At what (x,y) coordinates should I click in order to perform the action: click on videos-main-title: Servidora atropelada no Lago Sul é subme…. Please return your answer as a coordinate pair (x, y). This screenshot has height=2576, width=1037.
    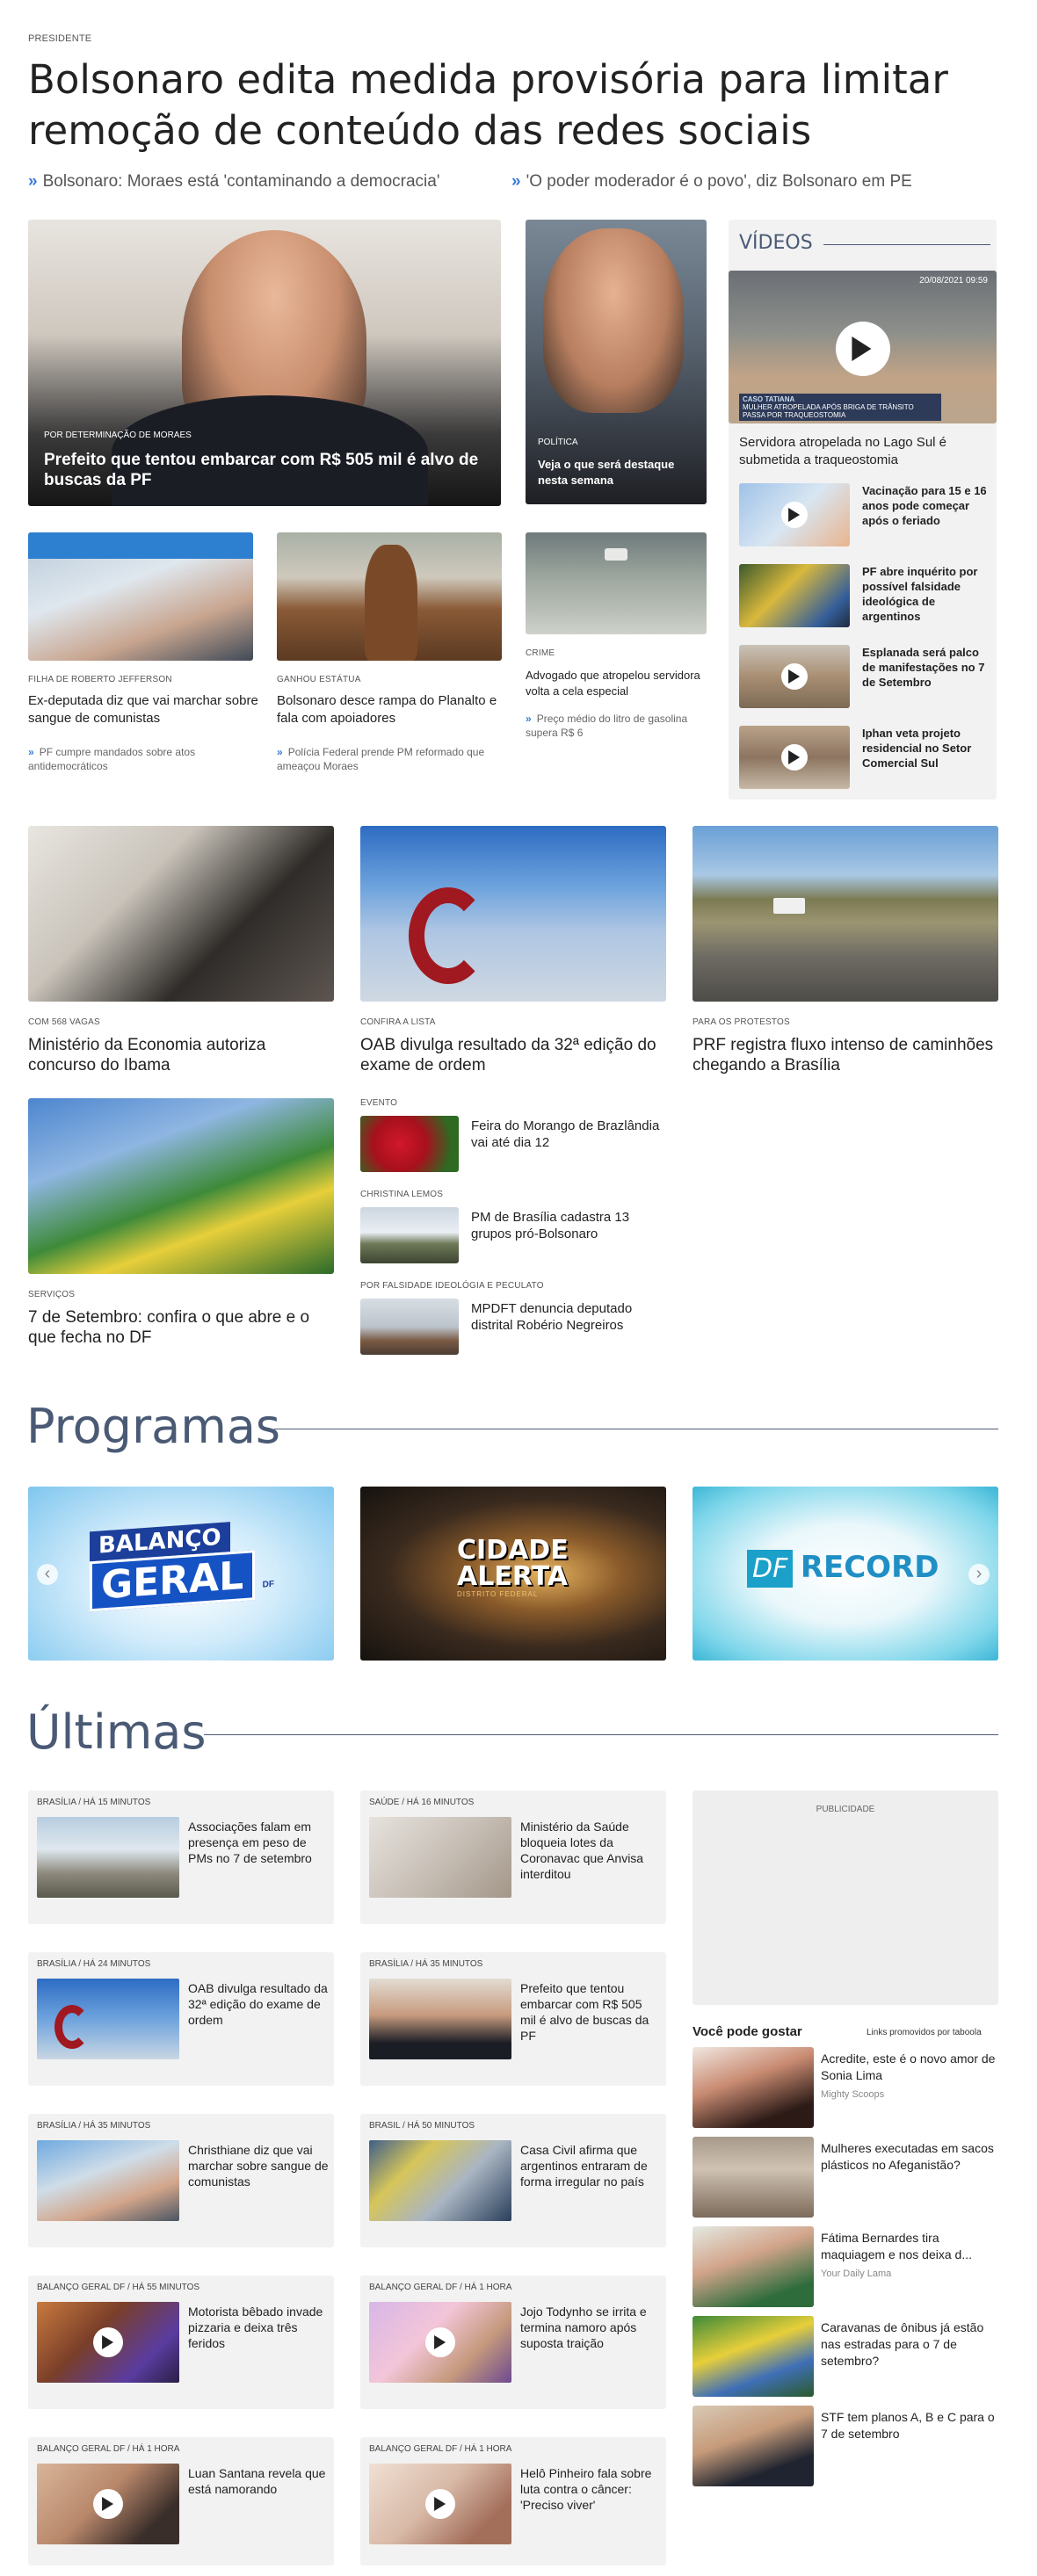
    Looking at the image, I should click on (864, 451).